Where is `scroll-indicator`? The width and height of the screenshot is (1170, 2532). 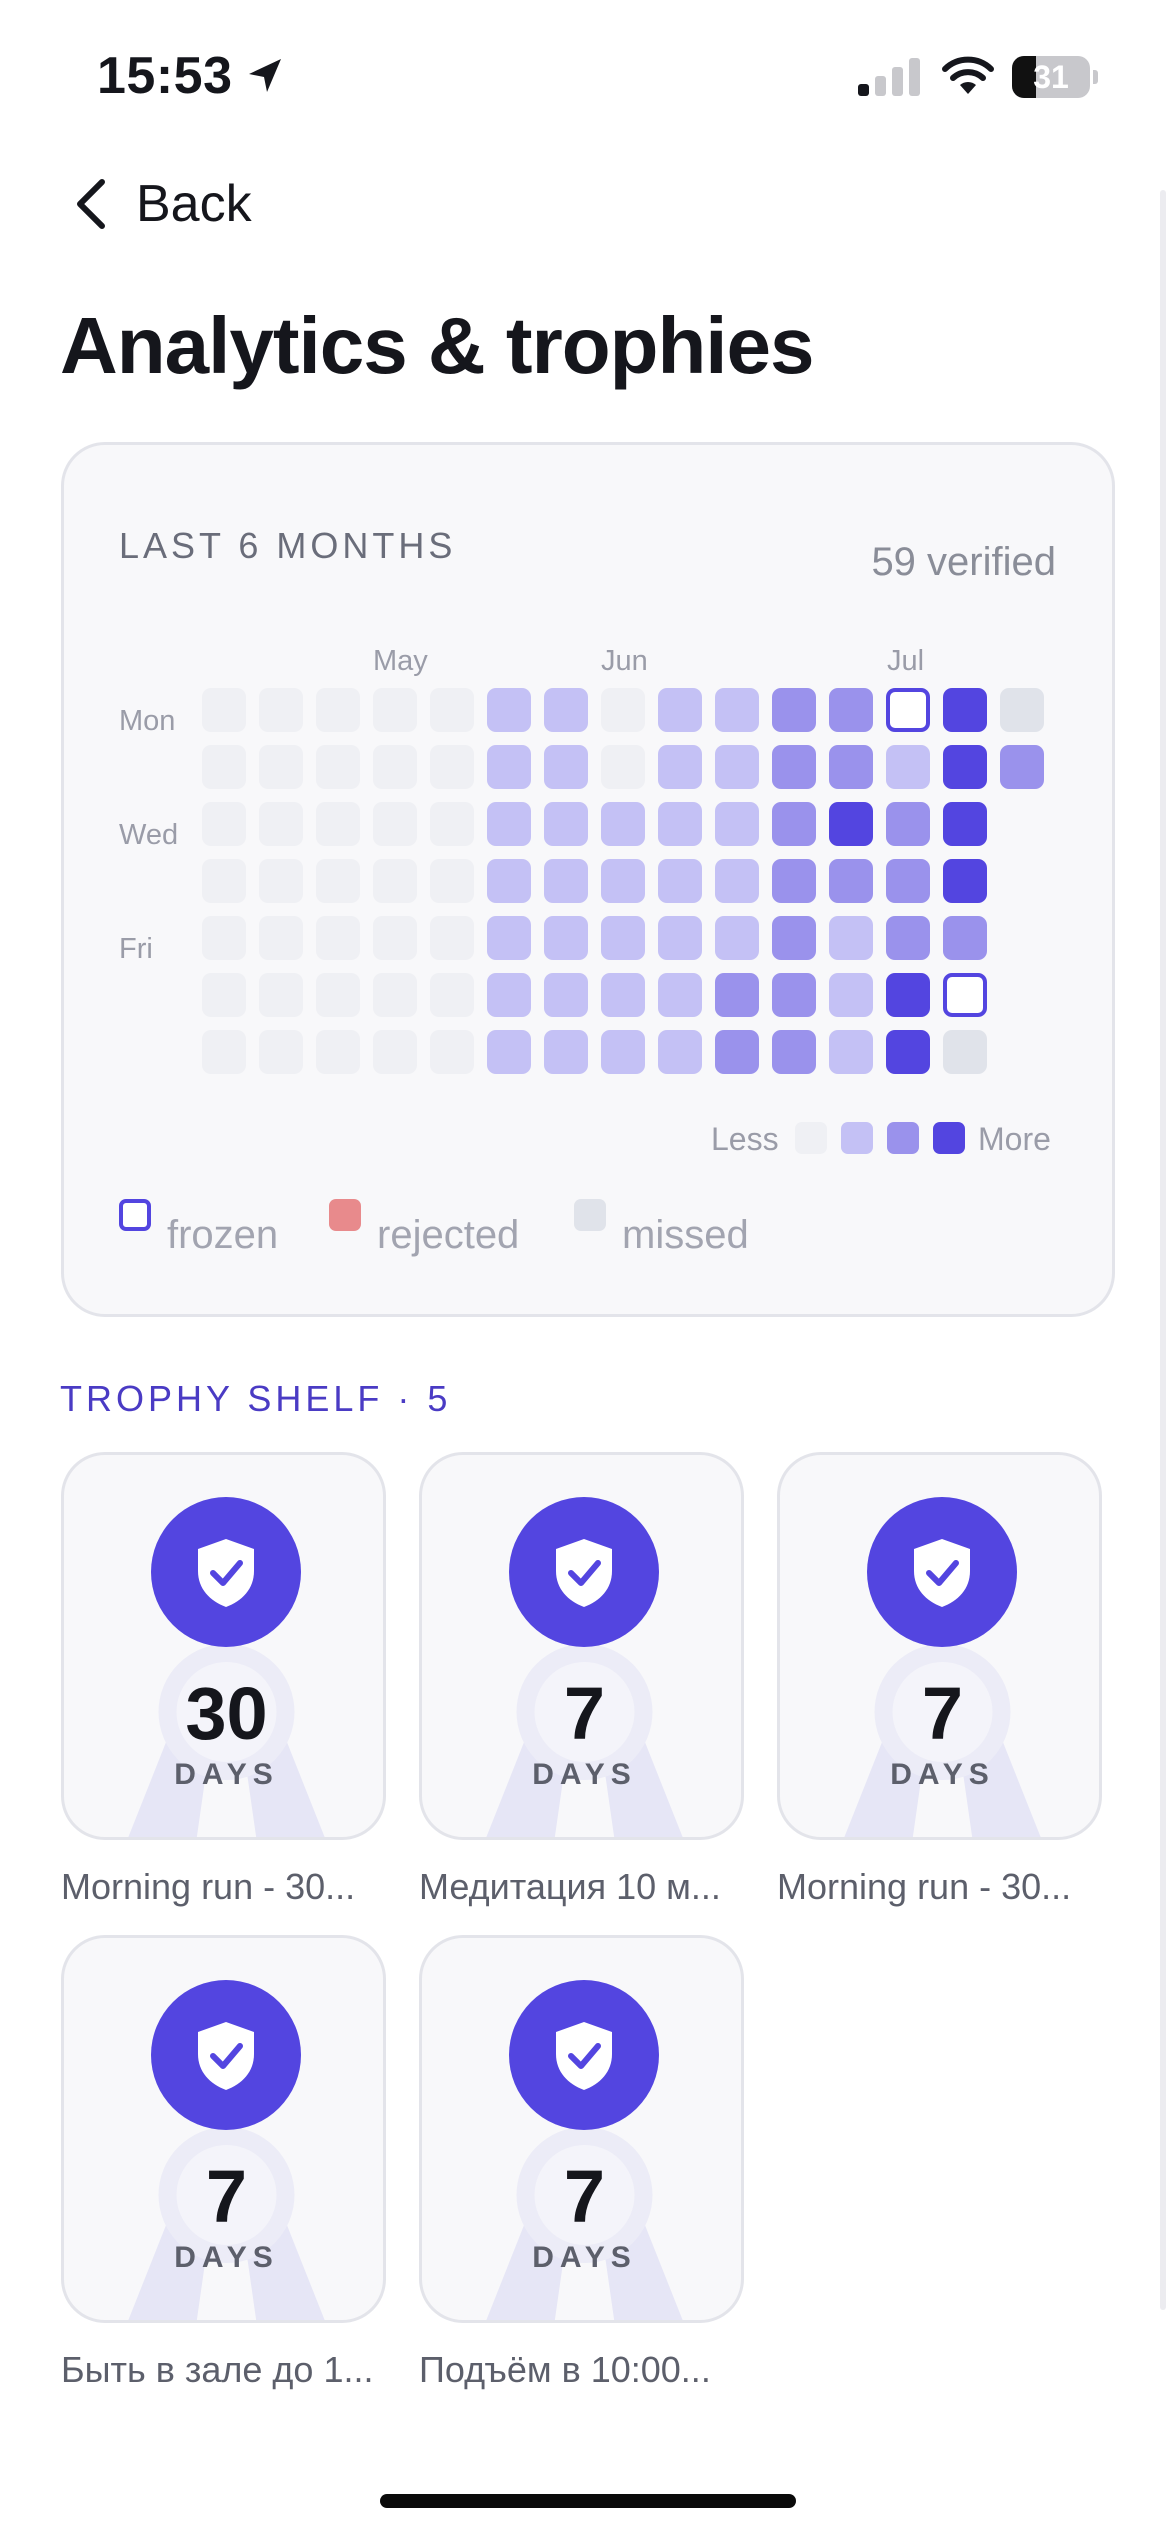
scroll-indicator is located at coordinates (1163, 1250).